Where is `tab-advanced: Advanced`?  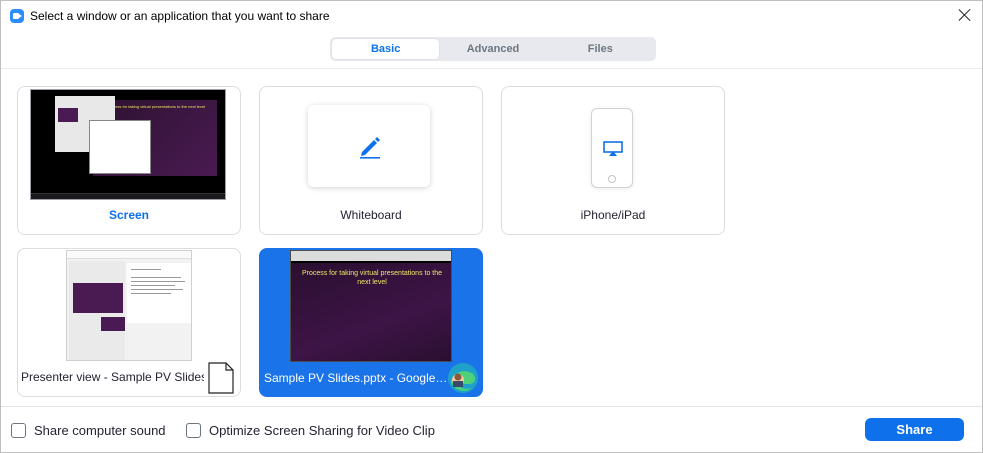 tab-advanced: Advanced is located at coordinates (492, 49).